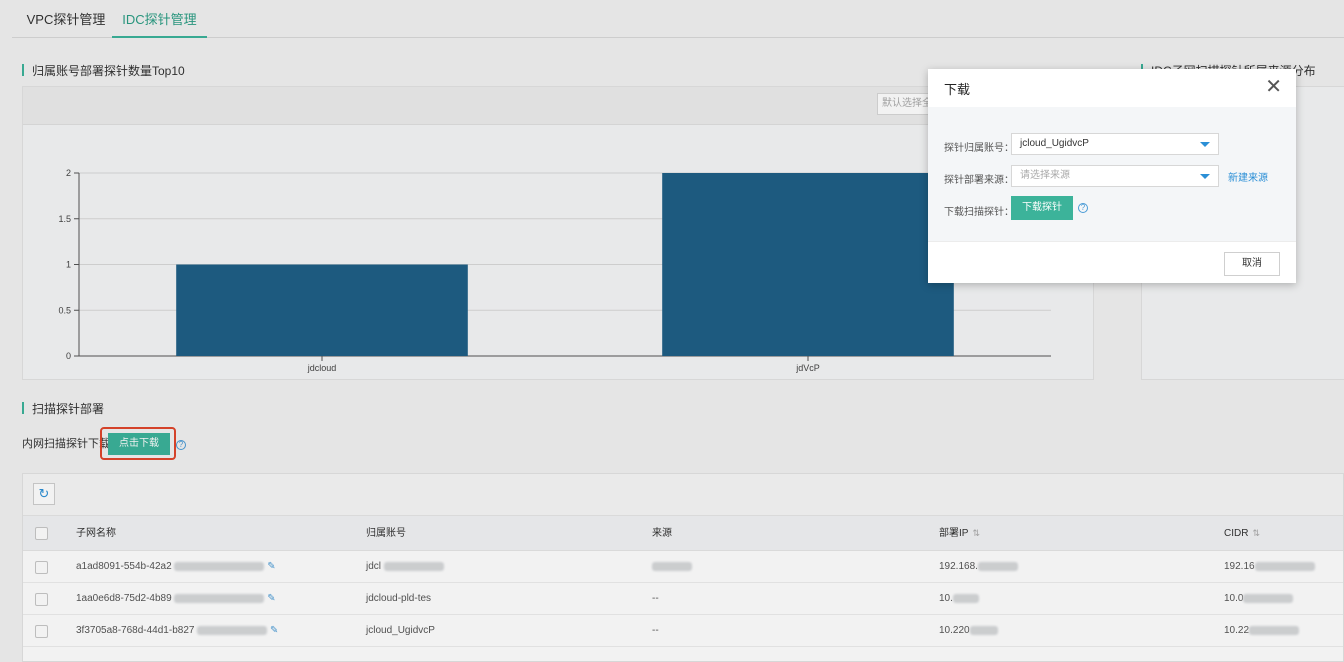  What do you see at coordinates (1236, 533) in the screenshot?
I see `col-cidr-label: CIDR` at bounding box center [1236, 533].